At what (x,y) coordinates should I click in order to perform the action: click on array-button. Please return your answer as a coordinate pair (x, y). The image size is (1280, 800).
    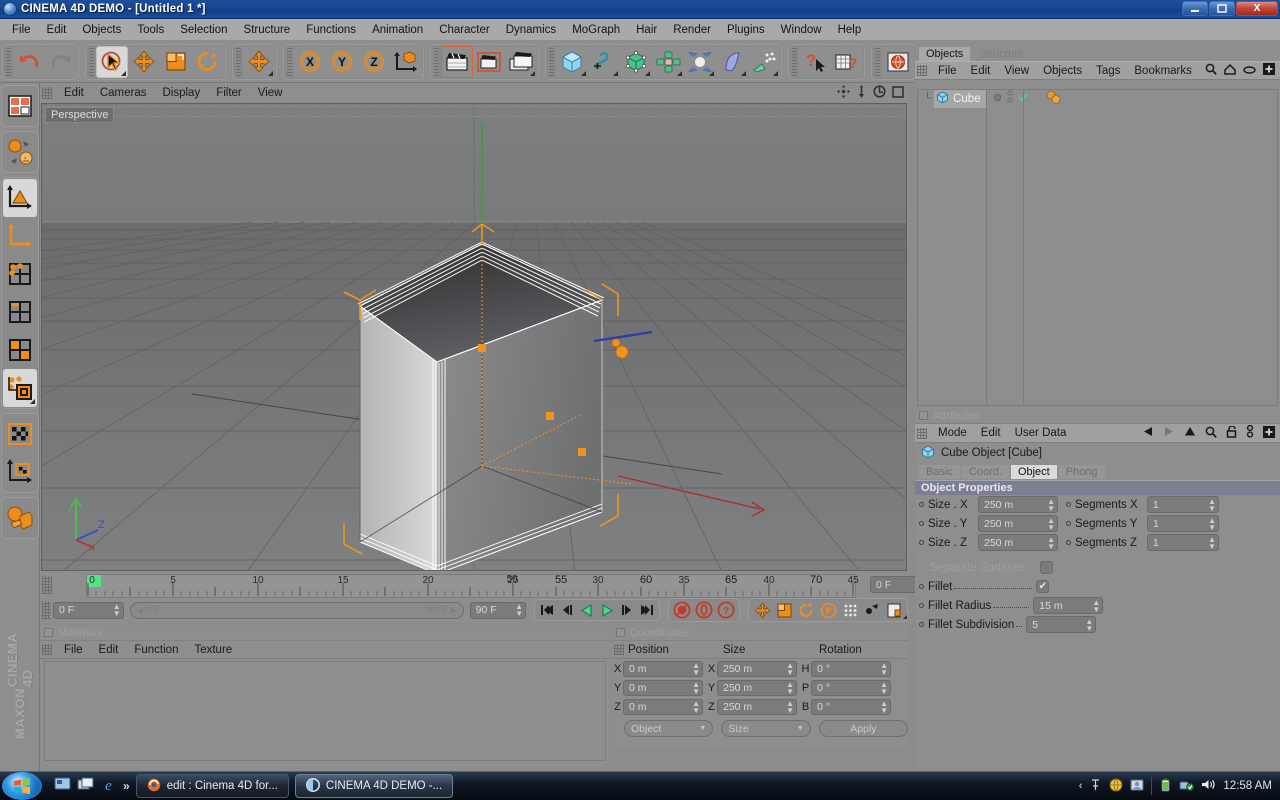
    Looking at the image, I should click on (668, 61).